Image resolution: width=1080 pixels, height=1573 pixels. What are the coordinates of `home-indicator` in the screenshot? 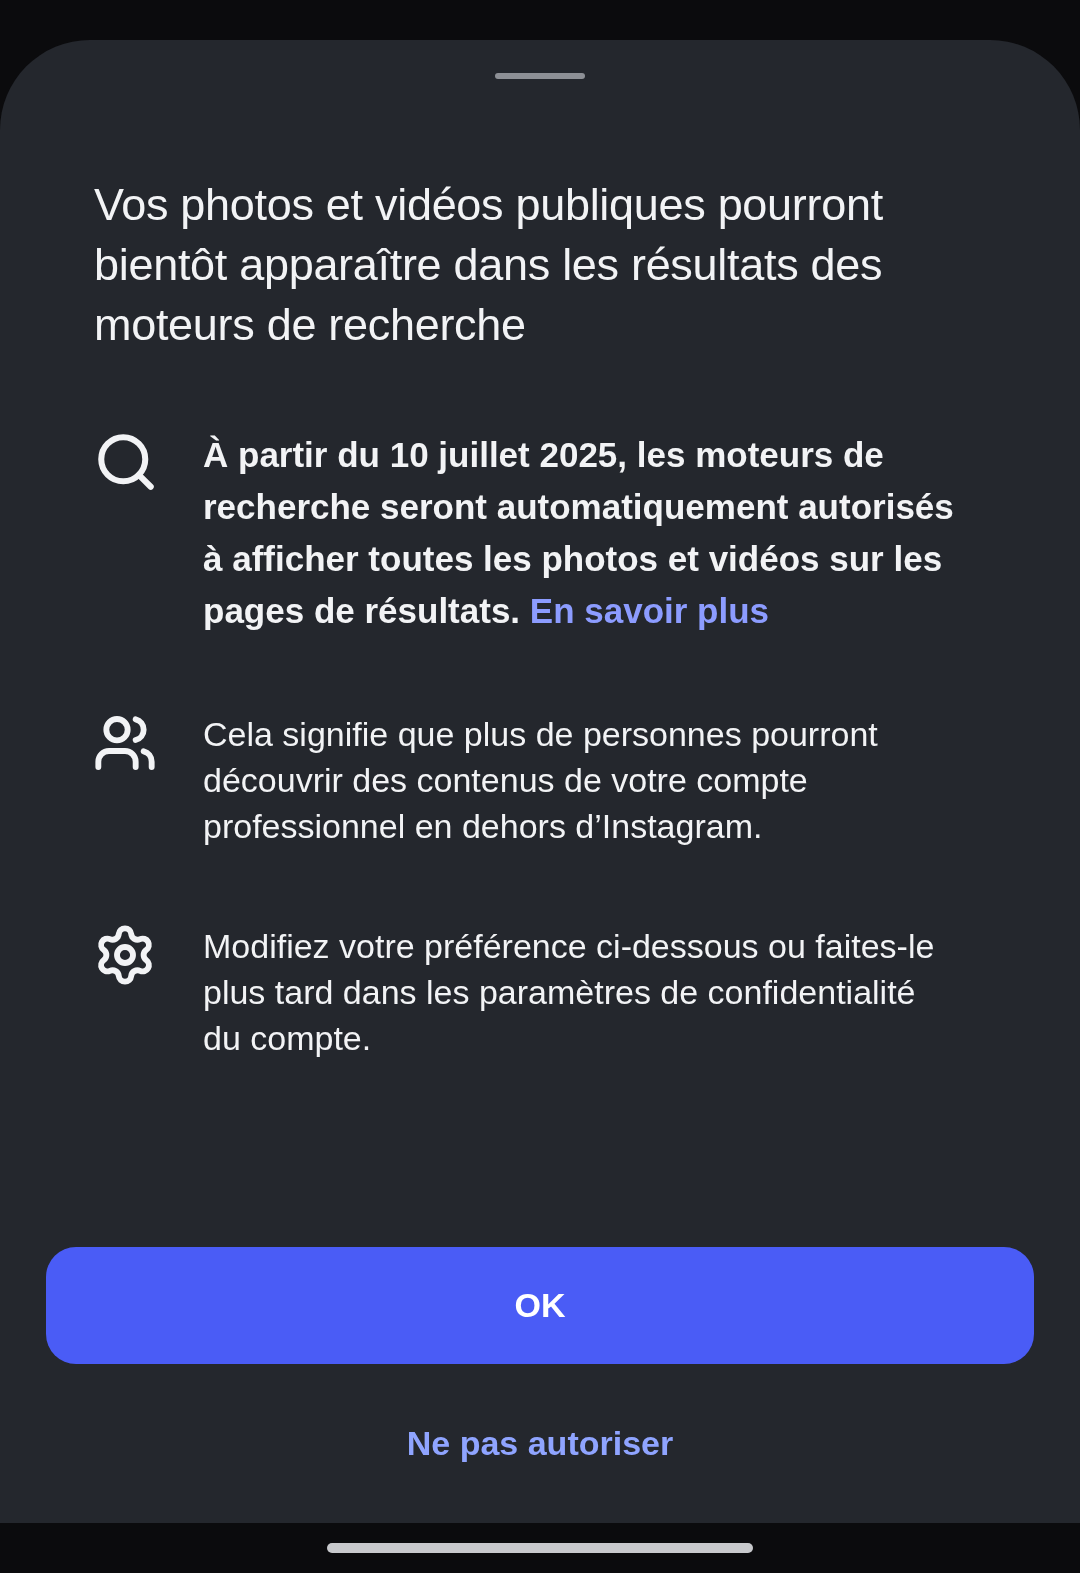 It's located at (540, 1548).